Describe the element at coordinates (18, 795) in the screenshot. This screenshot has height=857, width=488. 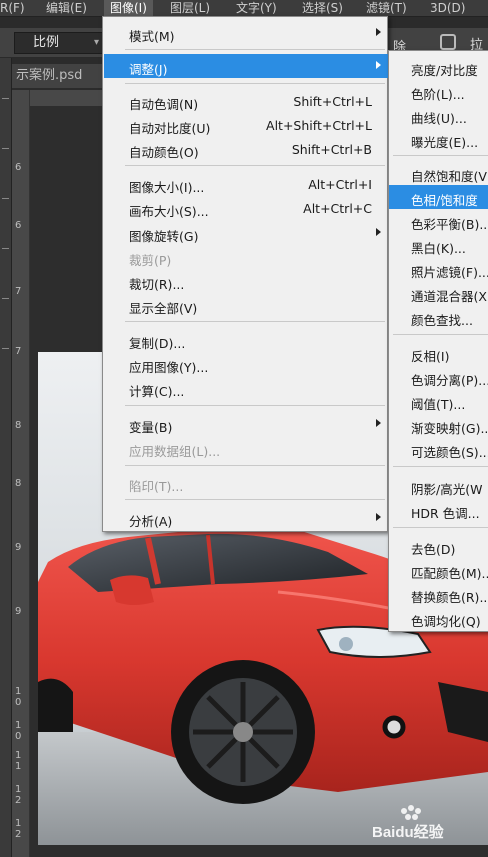
I see `ruler-label: 1 2` at that location.